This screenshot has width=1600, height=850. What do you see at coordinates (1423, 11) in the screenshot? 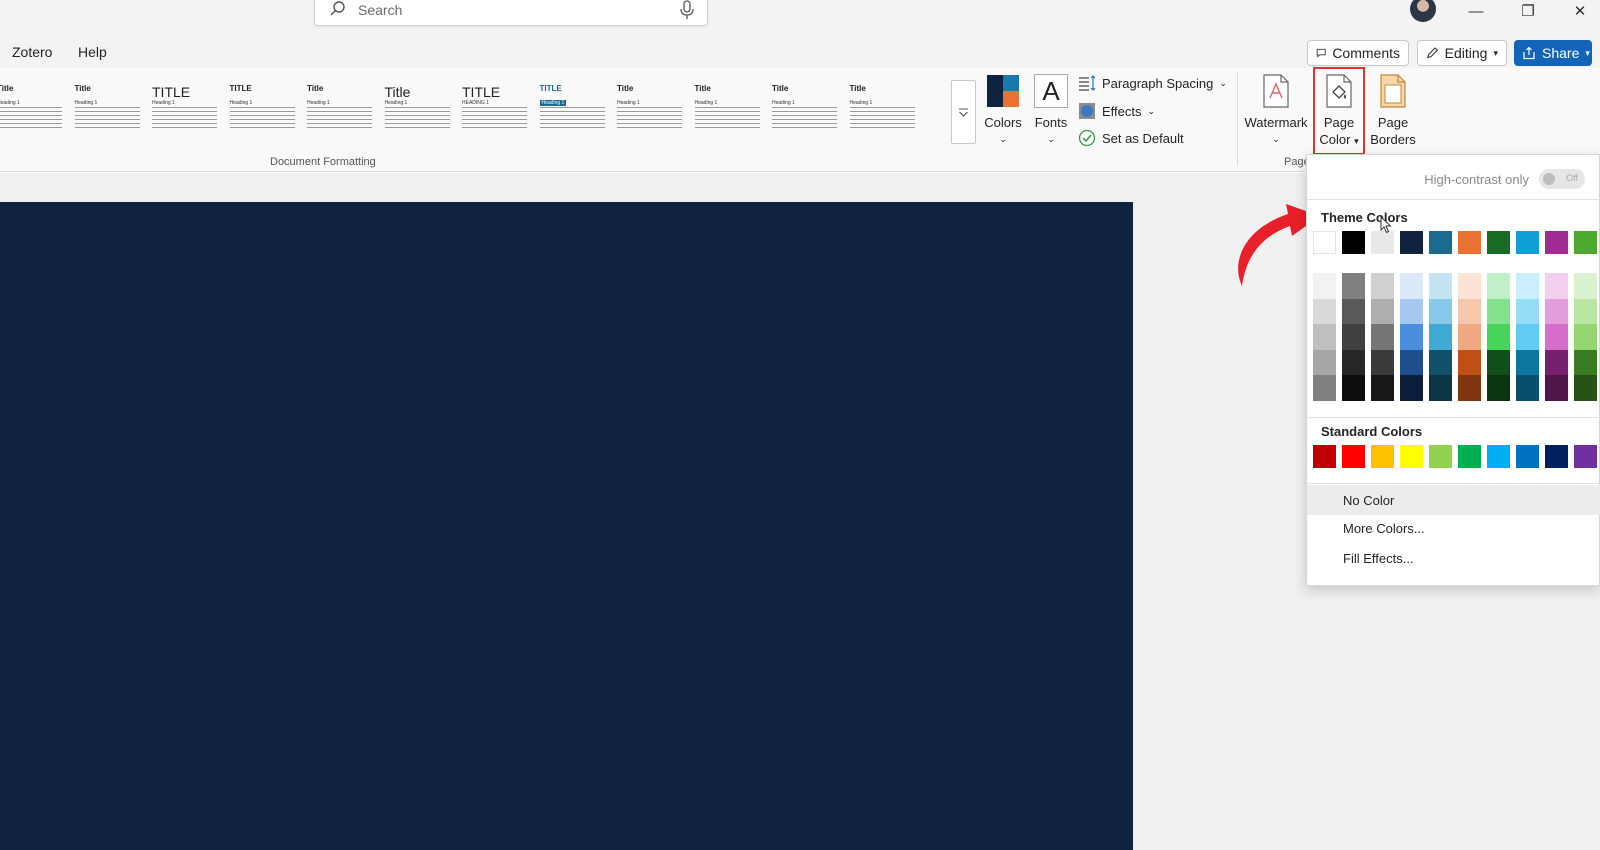
I see `account-avatar` at bounding box center [1423, 11].